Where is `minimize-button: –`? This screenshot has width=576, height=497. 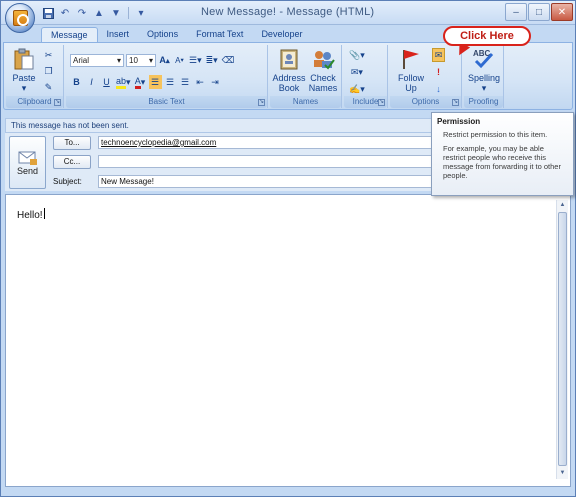 minimize-button: – is located at coordinates (516, 12).